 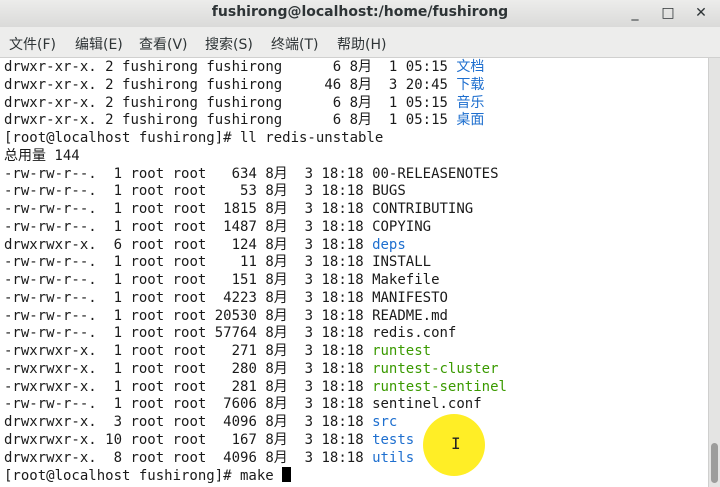 I want to click on file-name: README.md, so click(x=410, y=315).